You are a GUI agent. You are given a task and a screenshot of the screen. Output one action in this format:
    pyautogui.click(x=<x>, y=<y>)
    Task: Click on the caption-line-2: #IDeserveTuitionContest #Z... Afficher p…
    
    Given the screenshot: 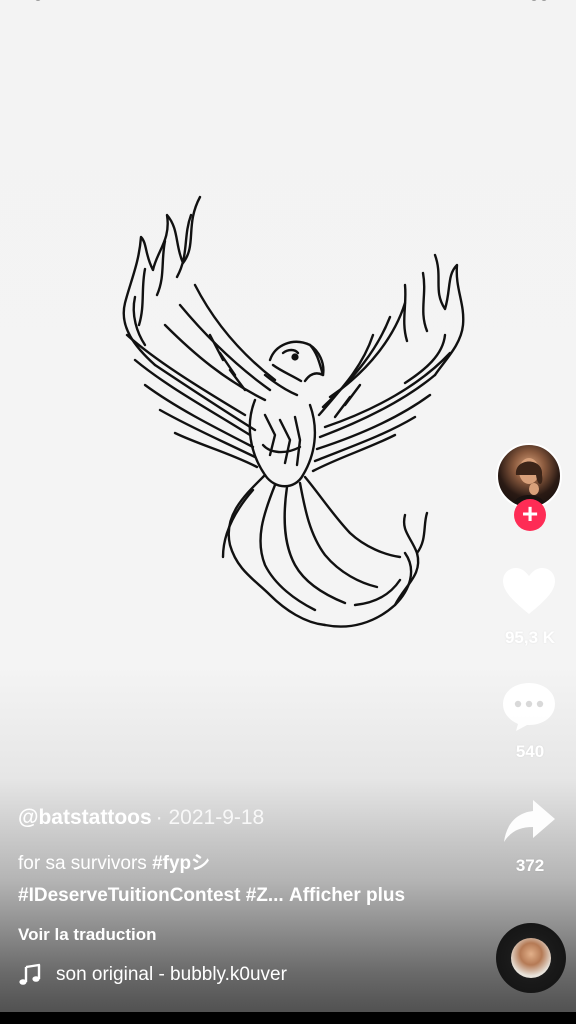 What is the action you would take?
    pyautogui.click(x=253, y=896)
    